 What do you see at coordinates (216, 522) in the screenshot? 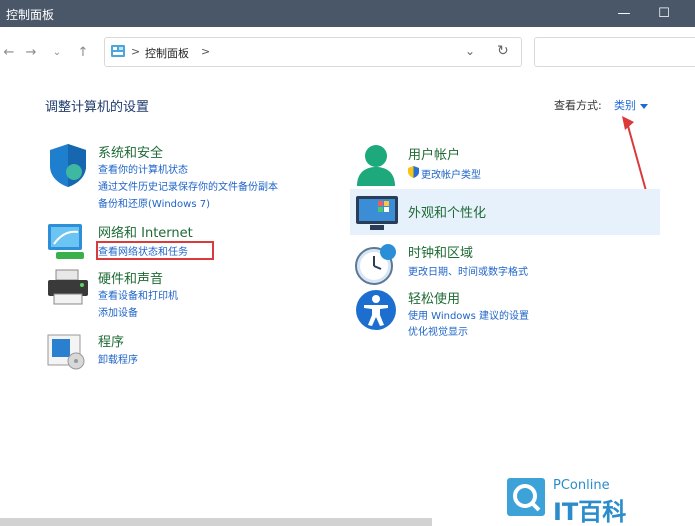
I see `horizontal-scrollbar` at bounding box center [216, 522].